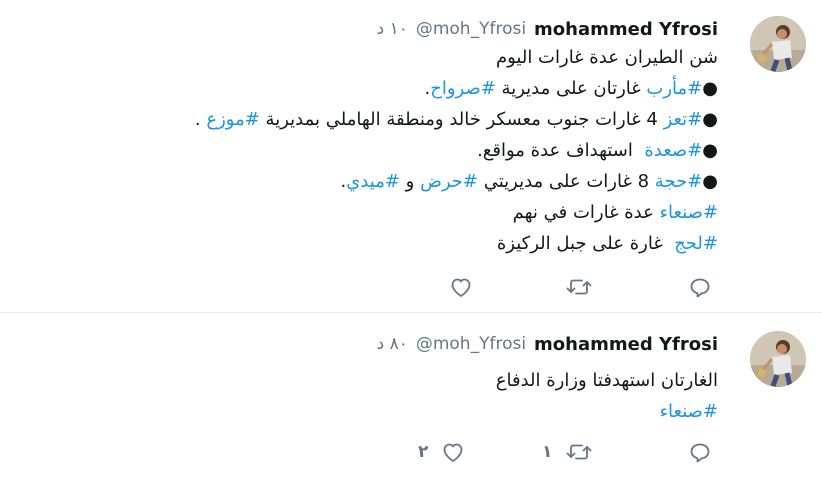 This screenshot has height=484, width=822. Describe the element at coordinates (449, 181) in the screenshot. I see `hashtag-link: #حرض` at that location.